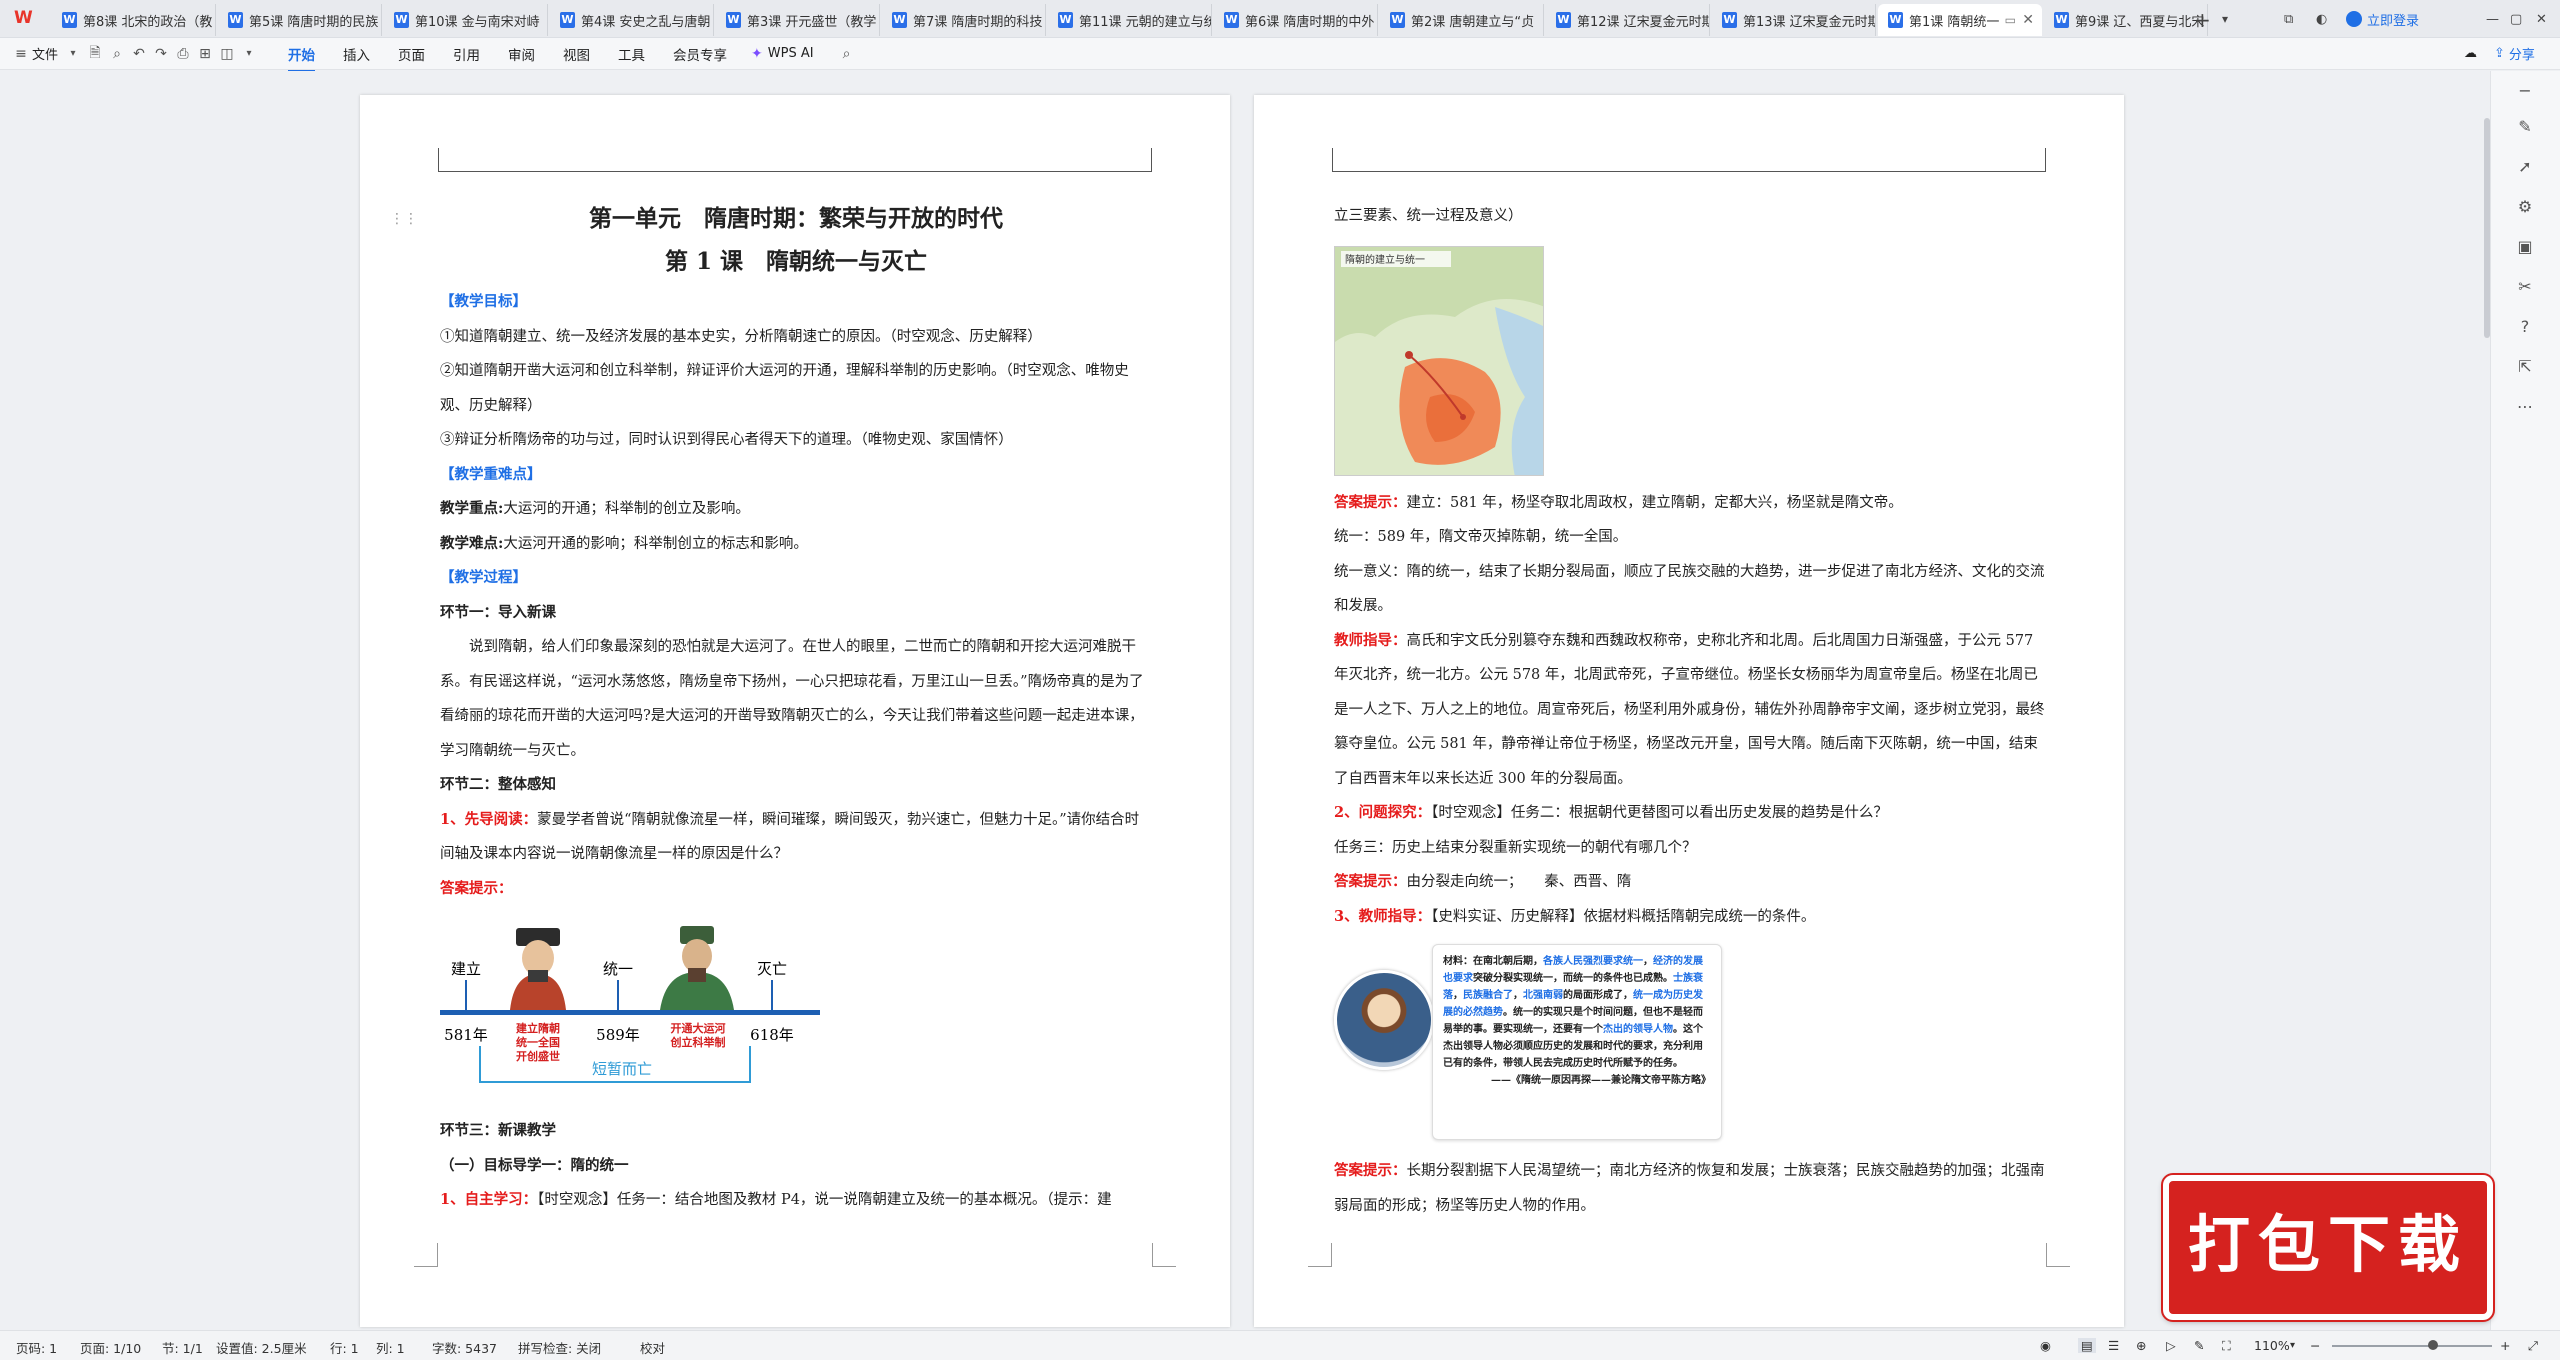  Describe the element at coordinates (161, 54) in the screenshot. I see `redo-icon: ↷` at that location.